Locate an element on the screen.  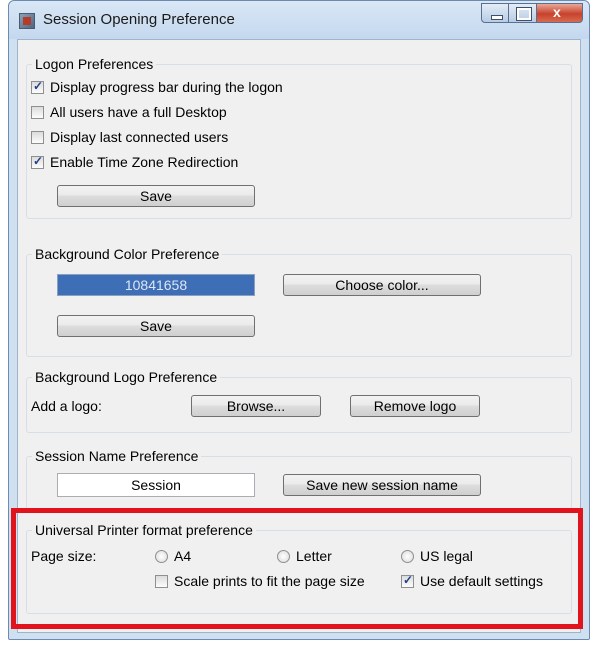
window-title: Session Opening Preference is located at coordinates (139, 19).